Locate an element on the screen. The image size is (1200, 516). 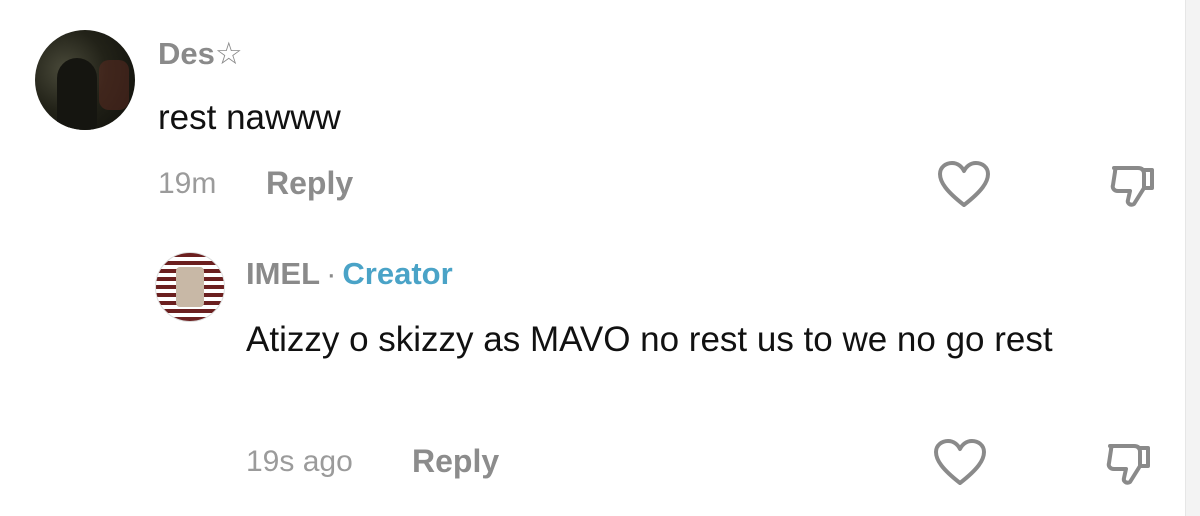
avatar-imel is located at coordinates (190, 287).